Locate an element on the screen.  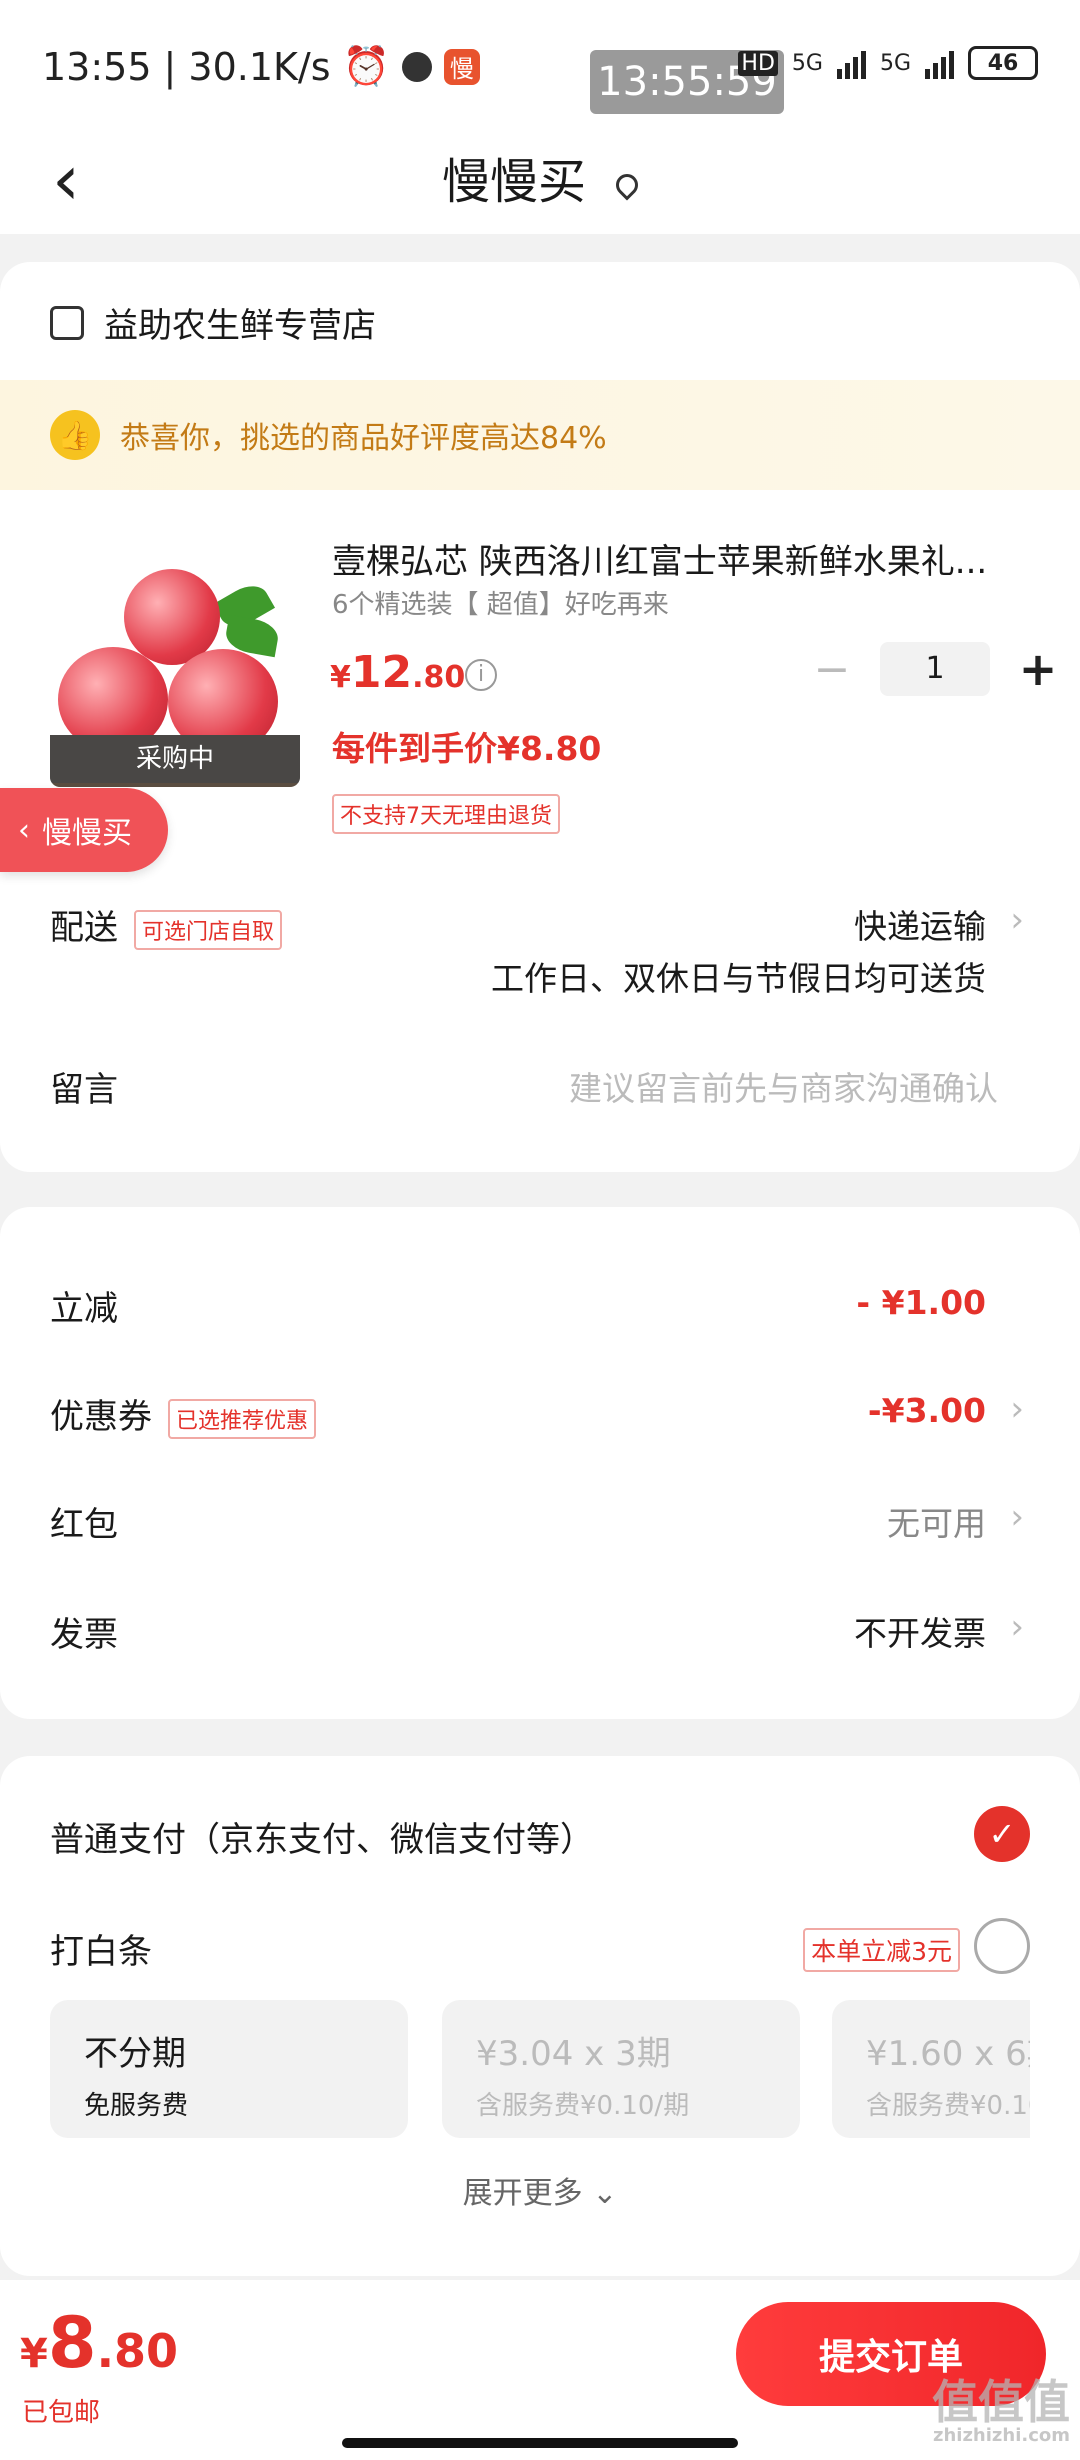
store-pickup-tag: 可选门店自取 is located at coordinates (208, 929).